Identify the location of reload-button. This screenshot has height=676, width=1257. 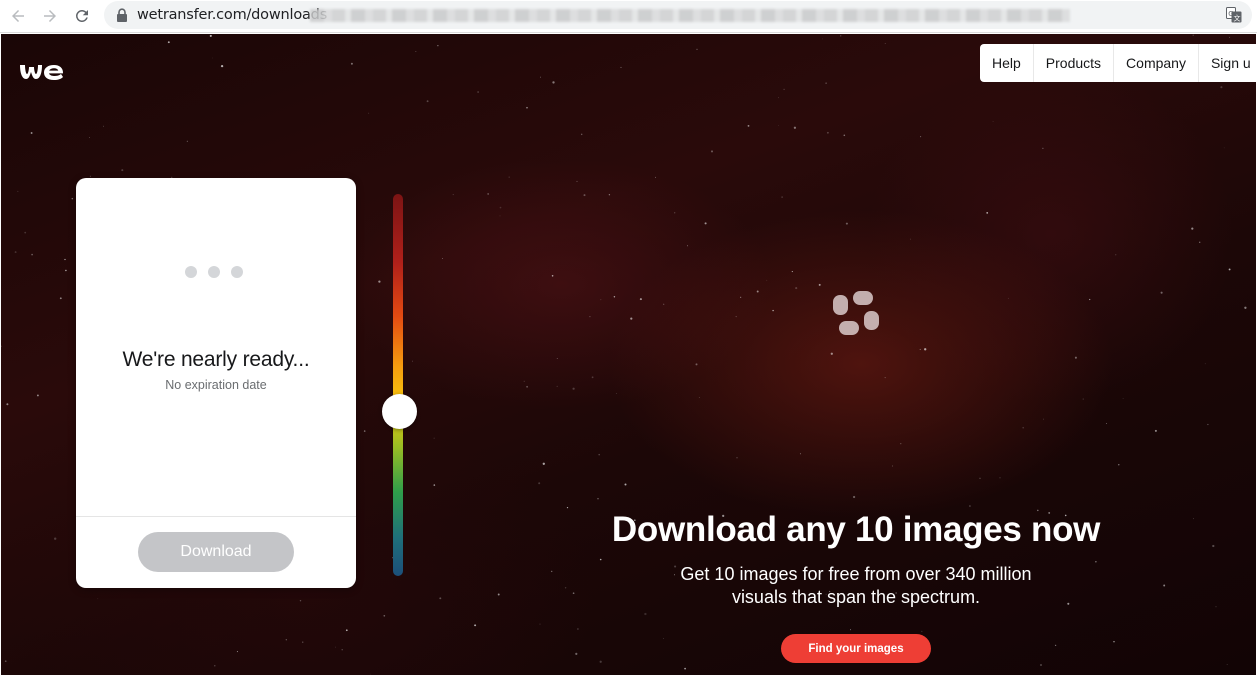
(82, 16).